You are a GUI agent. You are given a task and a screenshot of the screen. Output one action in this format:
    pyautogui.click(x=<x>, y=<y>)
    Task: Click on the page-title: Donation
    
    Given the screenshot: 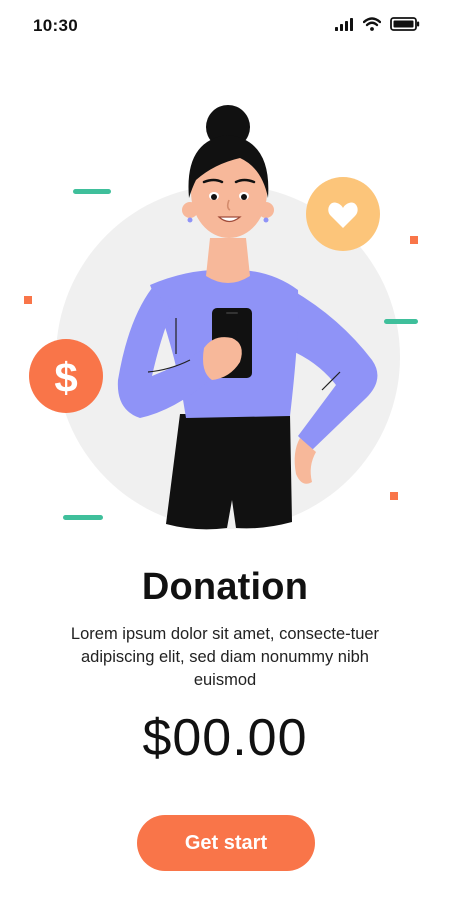 What is the action you would take?
    pyautogui.click(x=225, y=587)
    